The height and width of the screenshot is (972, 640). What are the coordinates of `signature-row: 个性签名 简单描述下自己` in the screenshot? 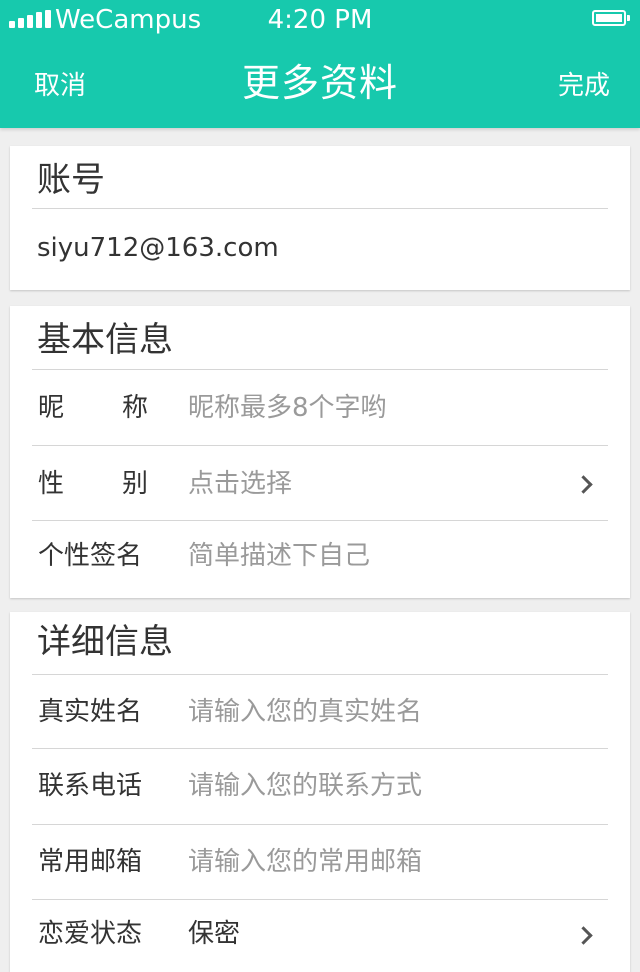 It's located at (320, 559).